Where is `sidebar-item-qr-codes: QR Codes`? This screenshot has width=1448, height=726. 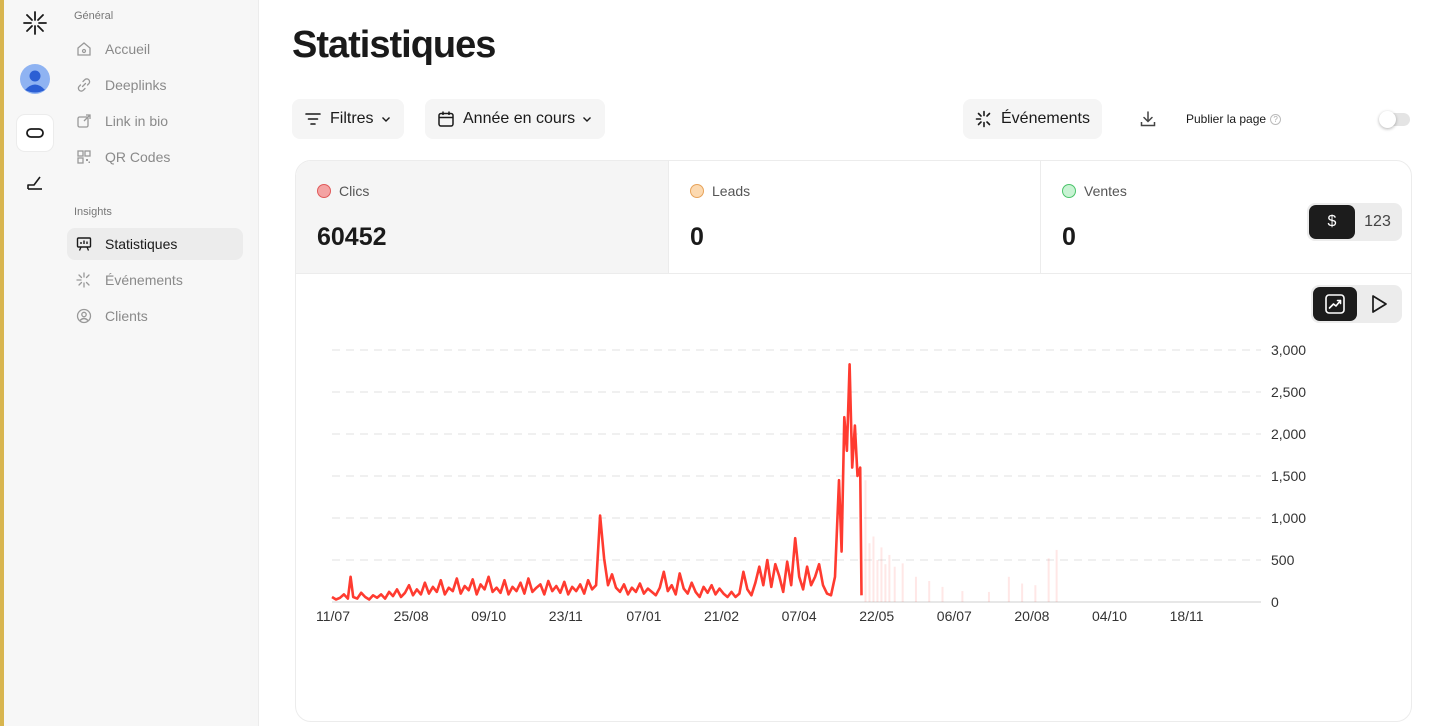
sidebar-item-qr-codes: QR Codes is located at coordinates (155, 157).